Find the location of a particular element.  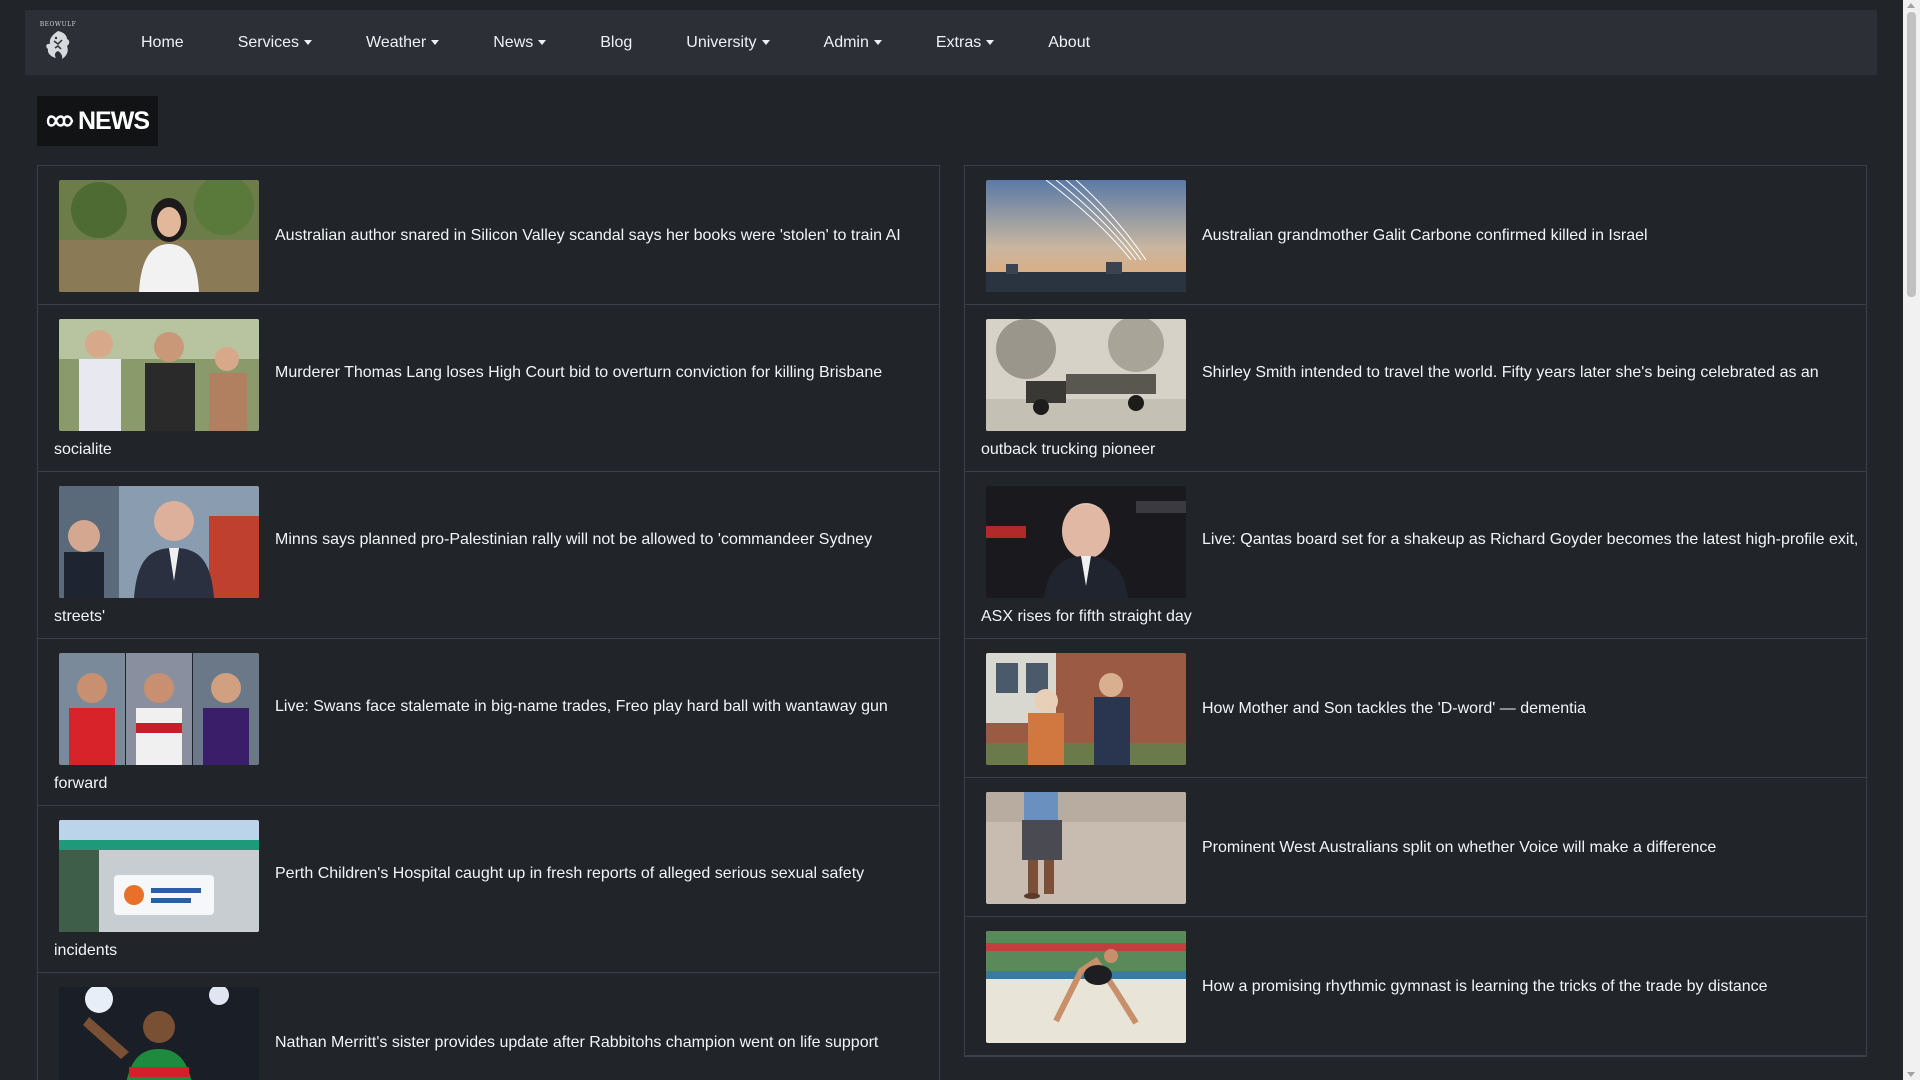

brand-logo: BEOWULF is located at coordinates (58, 43).